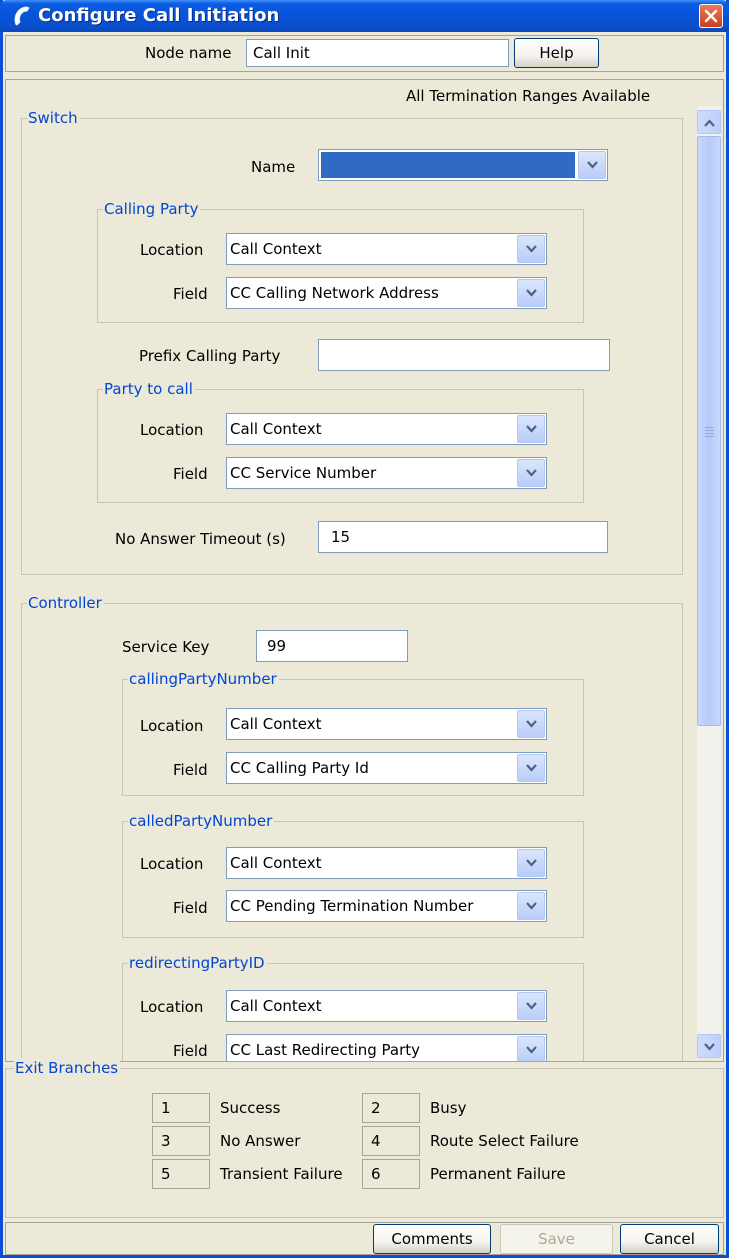  Describe the element at coordinates (190, 294) in the screenshot. I see `calling-party-field-label: Field` at that location.